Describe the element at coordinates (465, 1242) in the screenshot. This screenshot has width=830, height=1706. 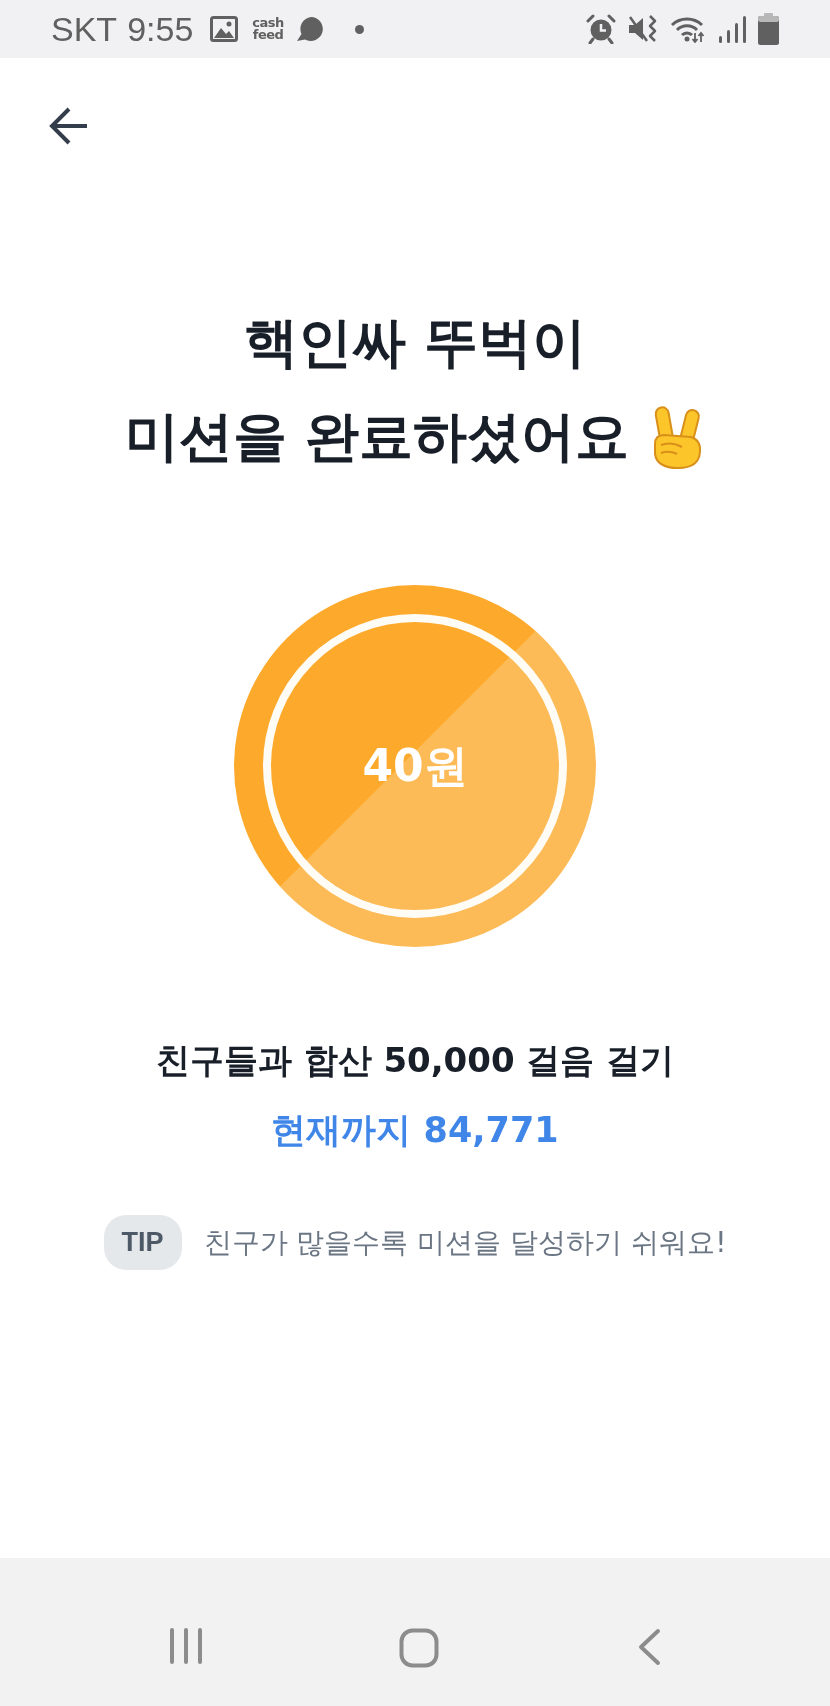
I see `tip-text: 친구가 많을수록 미션을 달성하기 쉬워요!` at that location.